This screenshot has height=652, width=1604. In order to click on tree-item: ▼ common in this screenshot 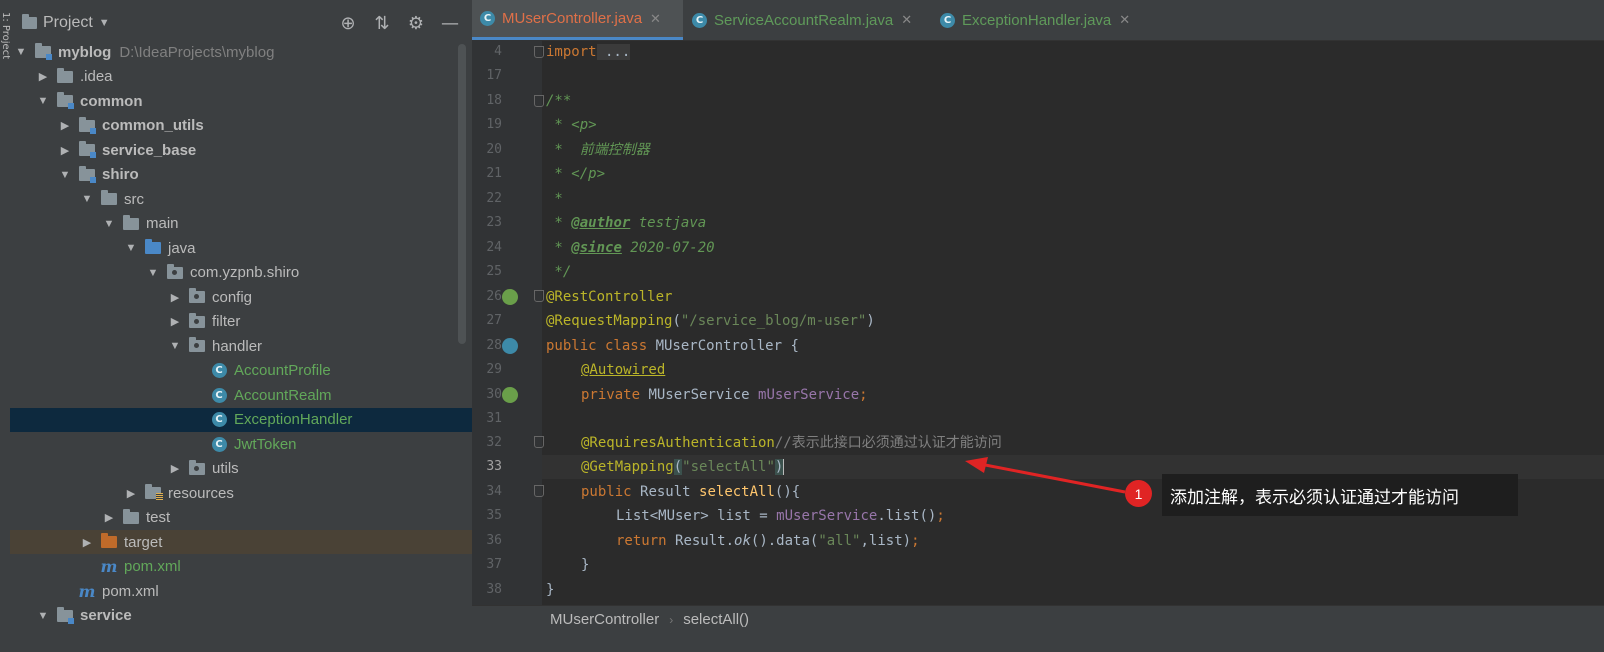, I will do `click(241, 101)`.